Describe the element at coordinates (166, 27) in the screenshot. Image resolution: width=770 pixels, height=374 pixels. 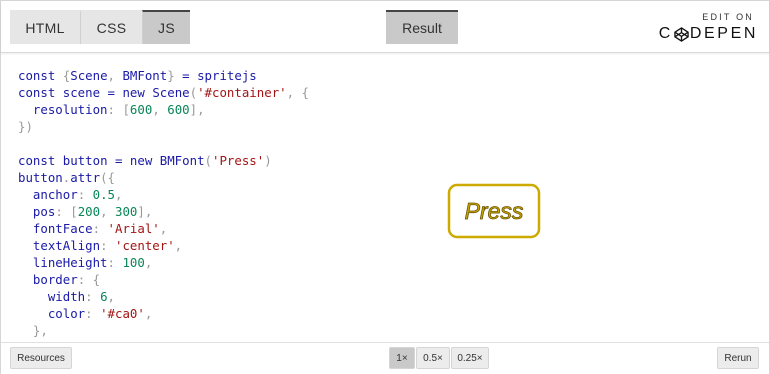
I see `tab-js: JS` at that location.